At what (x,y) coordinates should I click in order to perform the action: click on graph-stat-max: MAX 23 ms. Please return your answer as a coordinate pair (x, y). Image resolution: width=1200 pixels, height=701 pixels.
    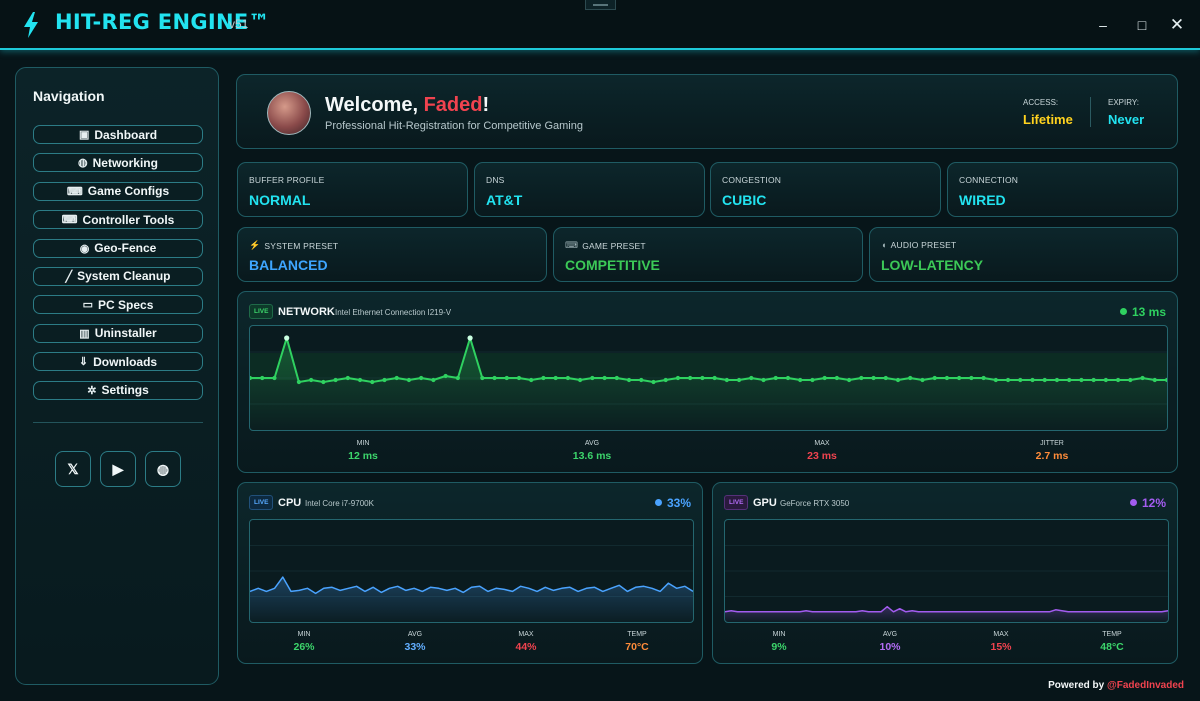
    Looking at the image, I should click on (822, 451).